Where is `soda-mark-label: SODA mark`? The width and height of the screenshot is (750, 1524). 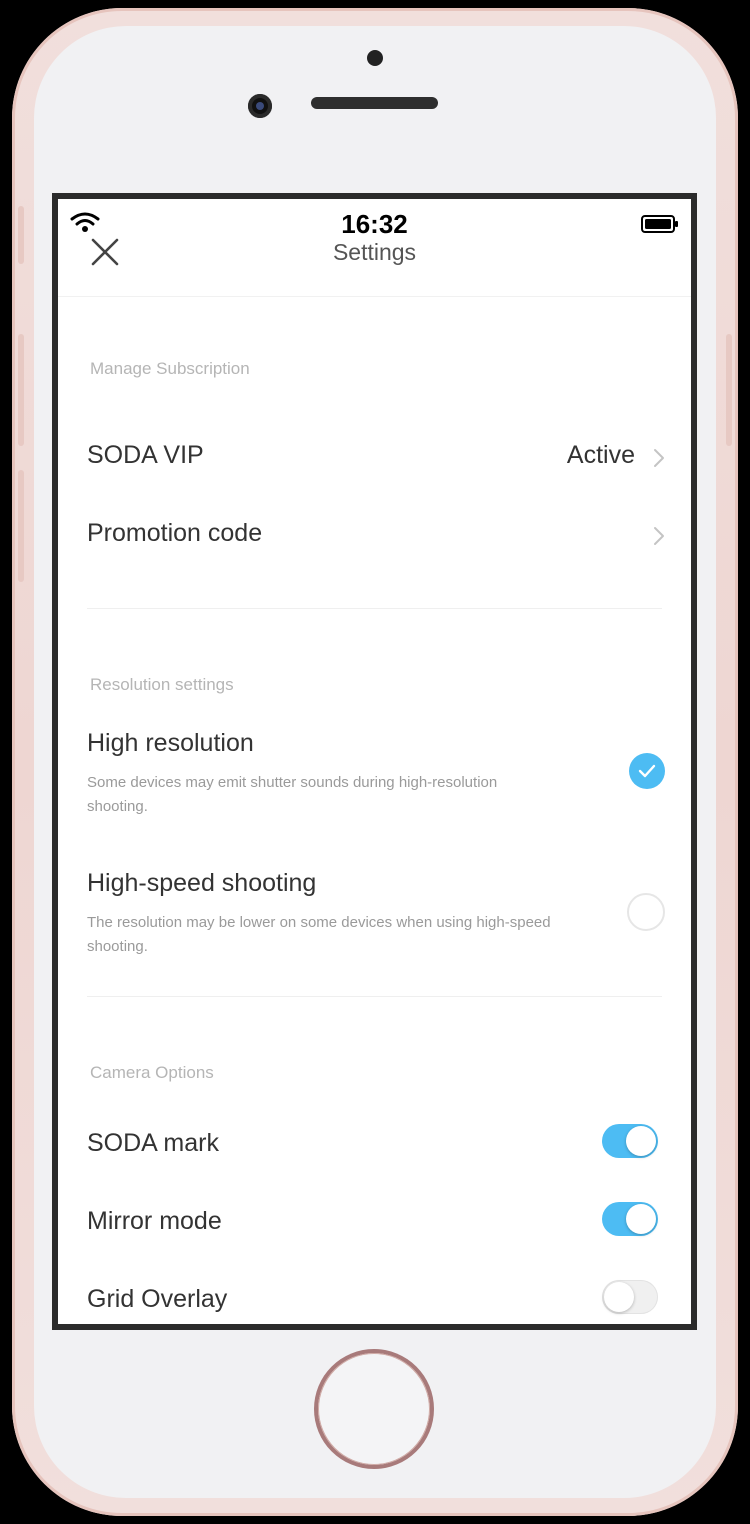
soda-mark-label: SODA mark is located at coordinates (153, 1143).